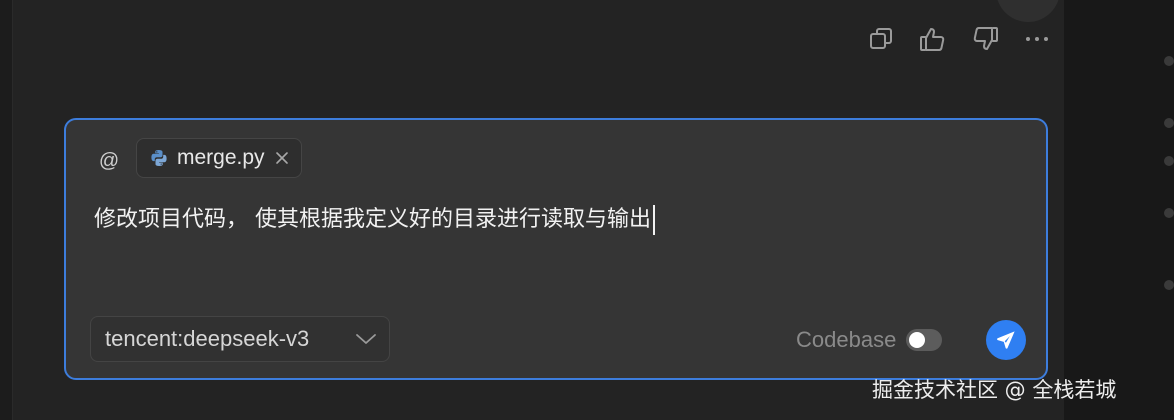 This screenshot has width=1174, height=420. I want to click on message-actions, so click(959, 39).